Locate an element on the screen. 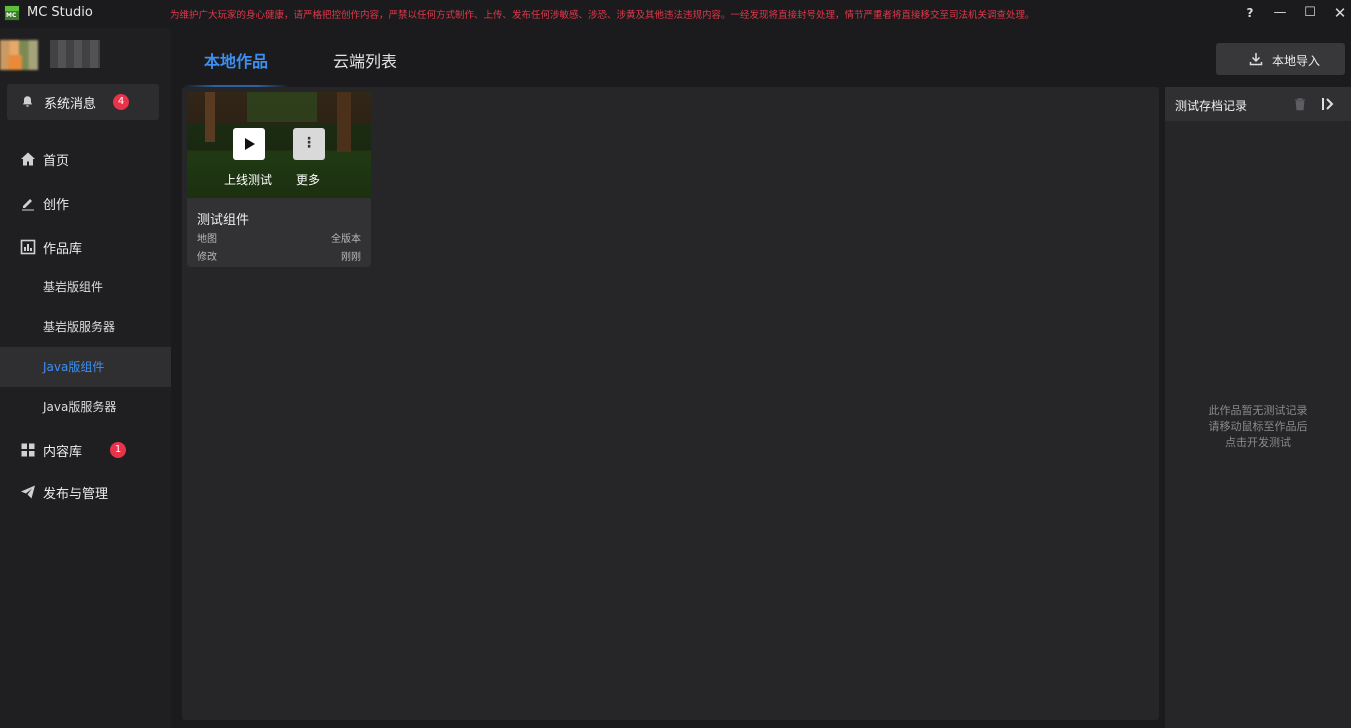 The width and height of the screenshot is (1351, 728). online-test-label: 上线测试 is located at coordinates (248, 179).